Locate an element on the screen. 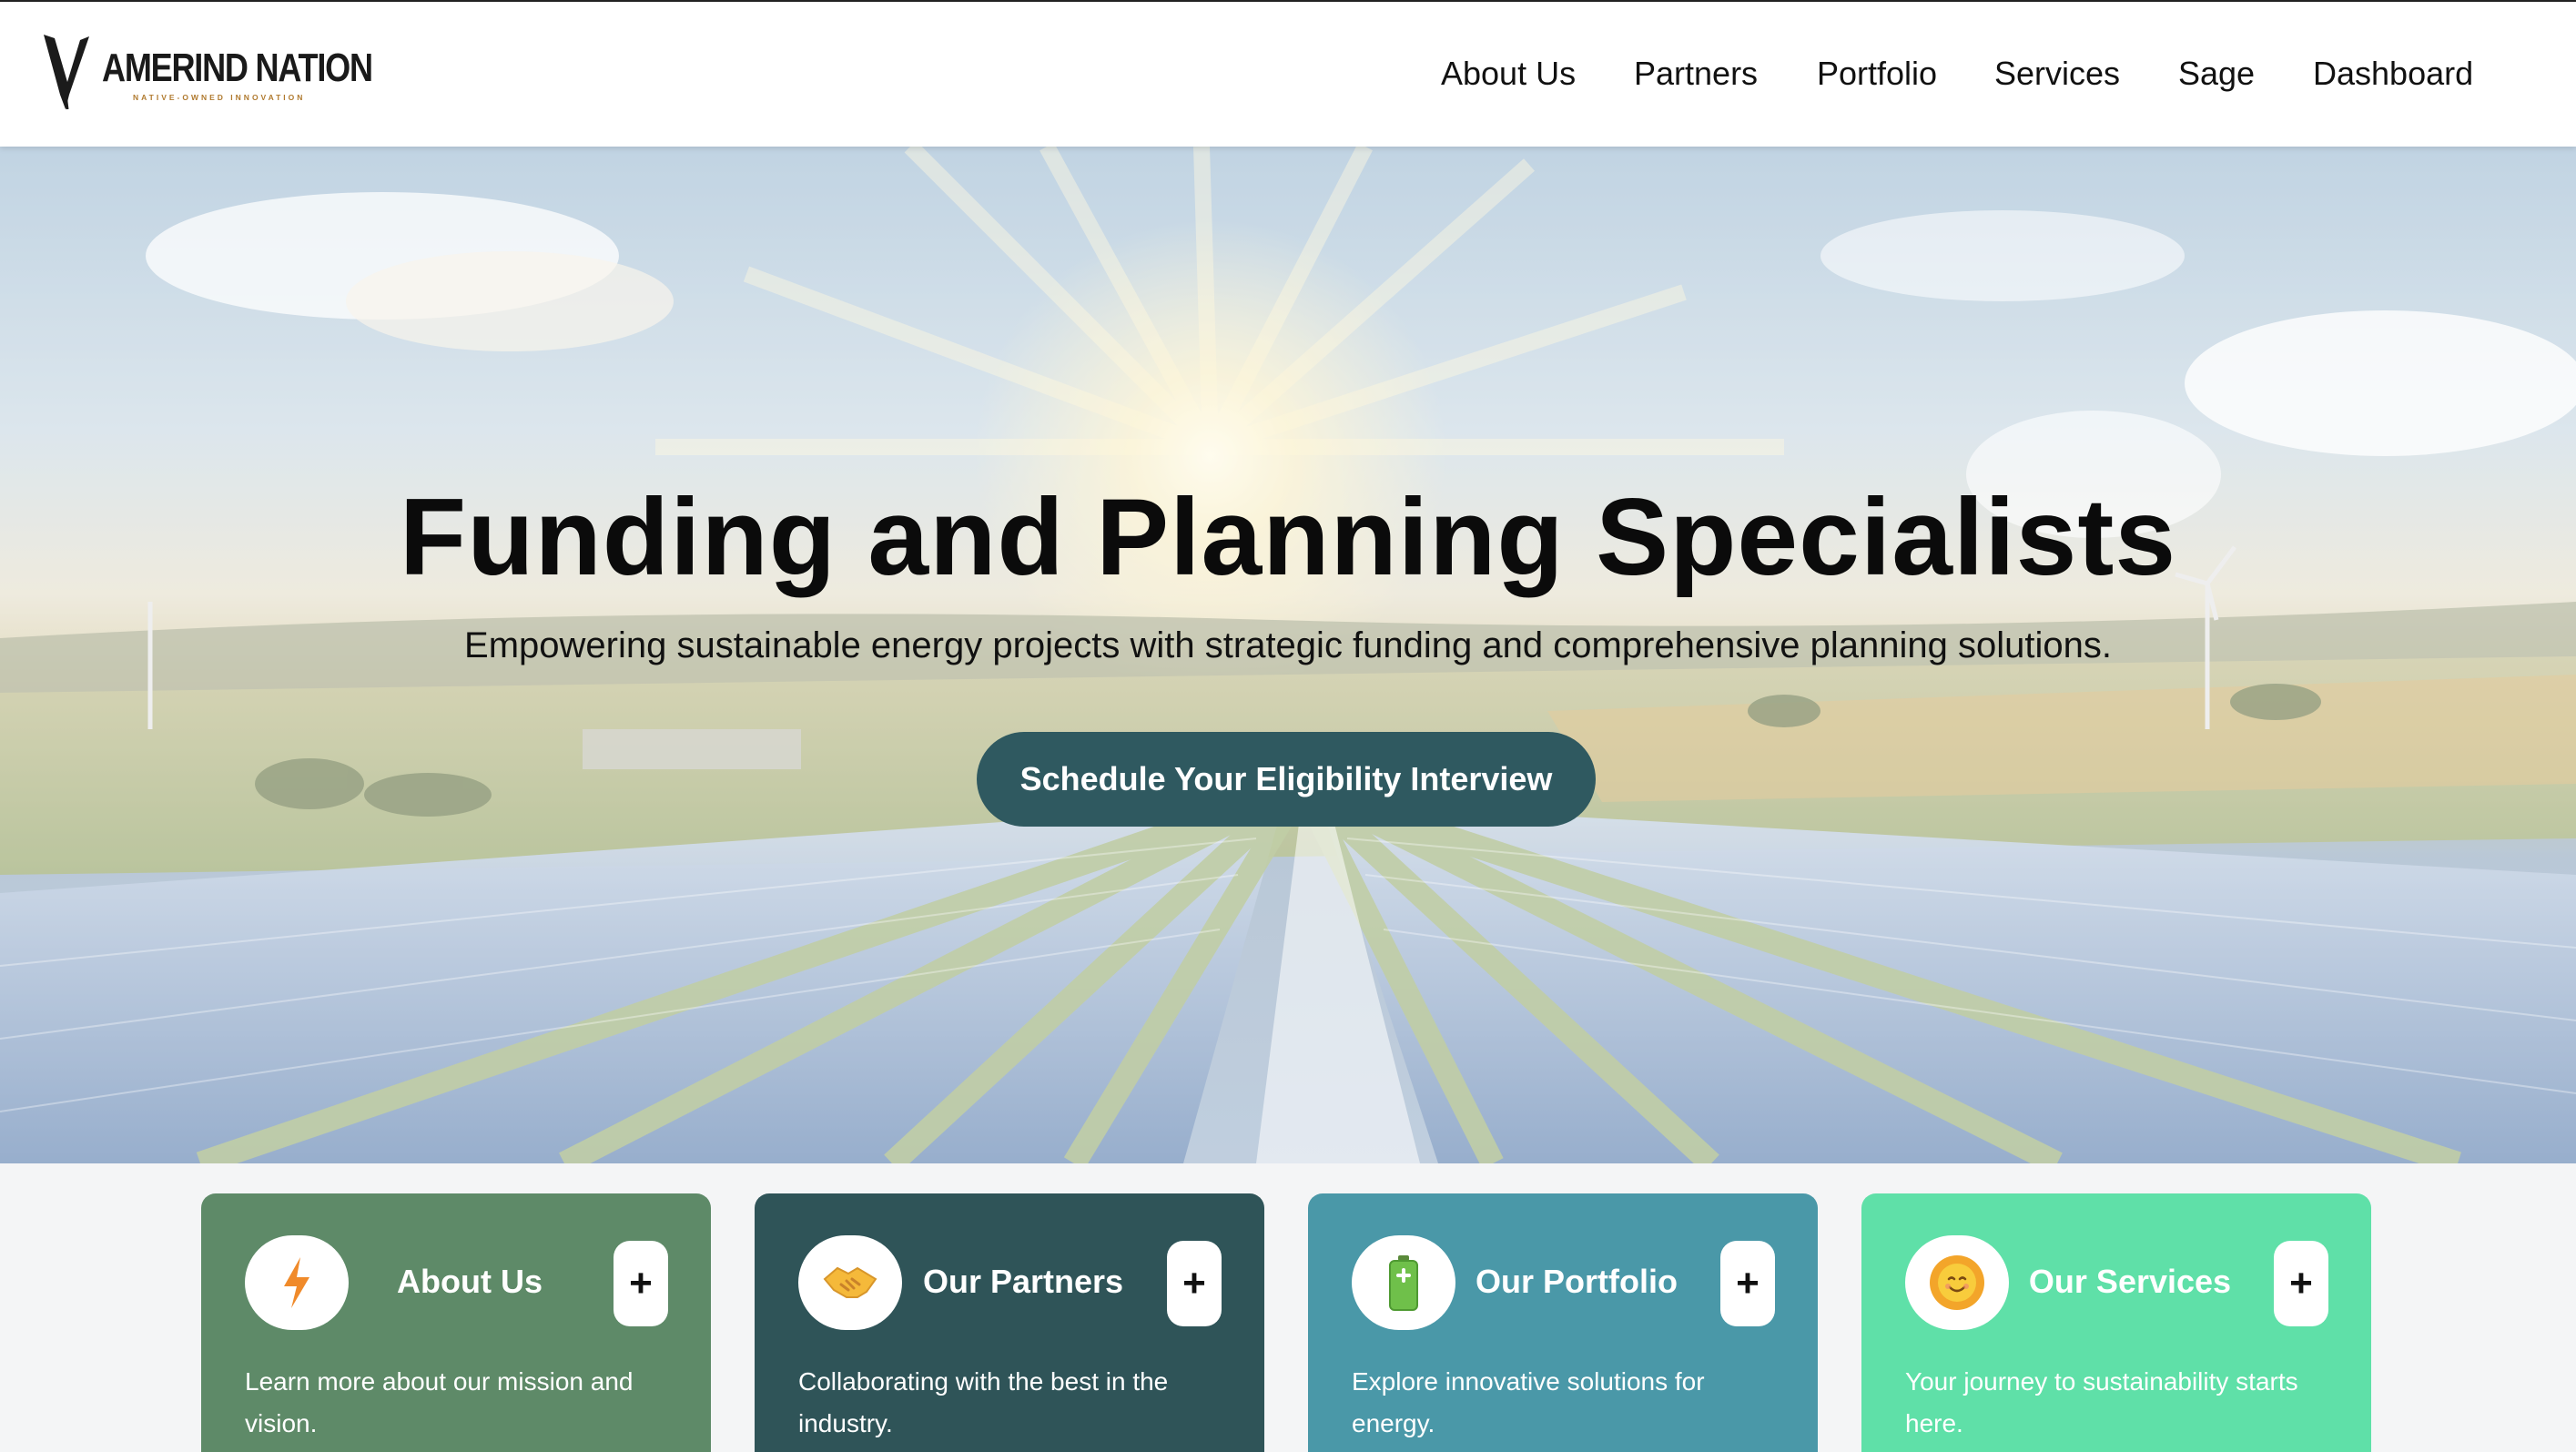 This screenshot has height=1452, width=2576. battery-icon is located at coordinates (1403, 1282).